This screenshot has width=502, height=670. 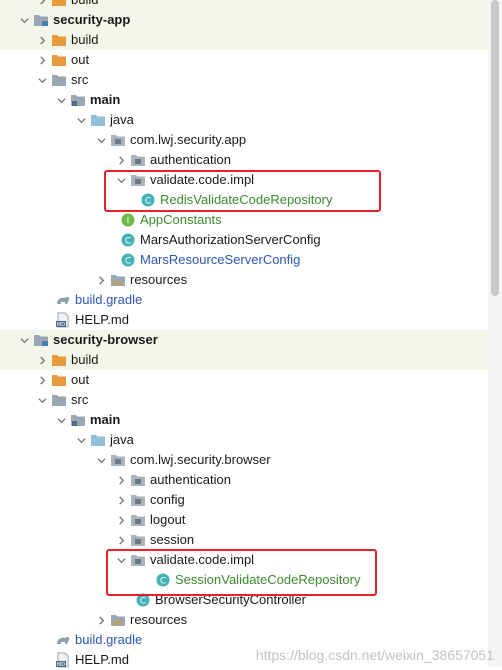 What do you see at coordinates (244, 160) in the screenshot?
I see `tree-row-app-authentication: authentication` at bounding box center [244, 160].